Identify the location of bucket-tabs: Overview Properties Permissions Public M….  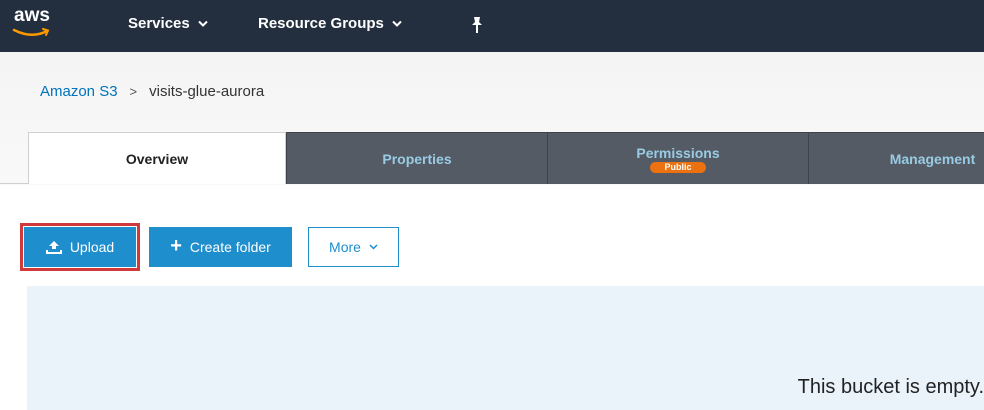
(492, 158).